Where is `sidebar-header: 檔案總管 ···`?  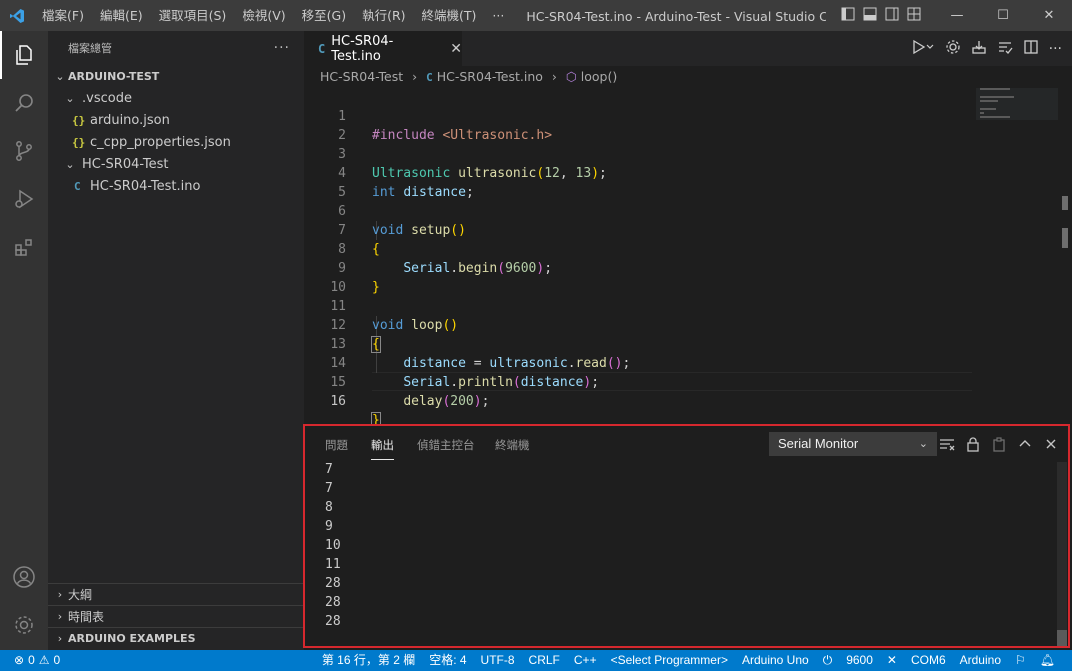
sidebar-header: 檔案總管 ··· is located at coordinates (176, 48).